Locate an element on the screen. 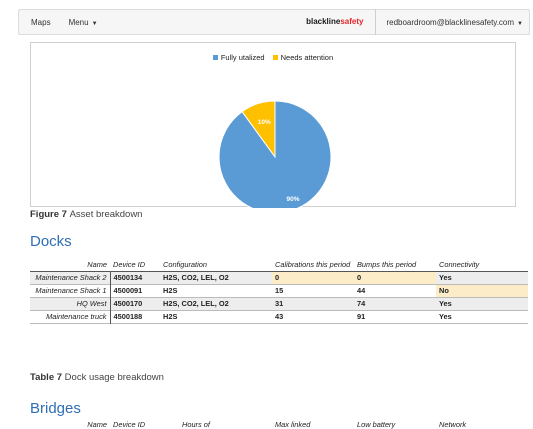 This screenshot has width=533, height=429. dock-col-connectivity: Connectivity is located at coordinates (459, 264).